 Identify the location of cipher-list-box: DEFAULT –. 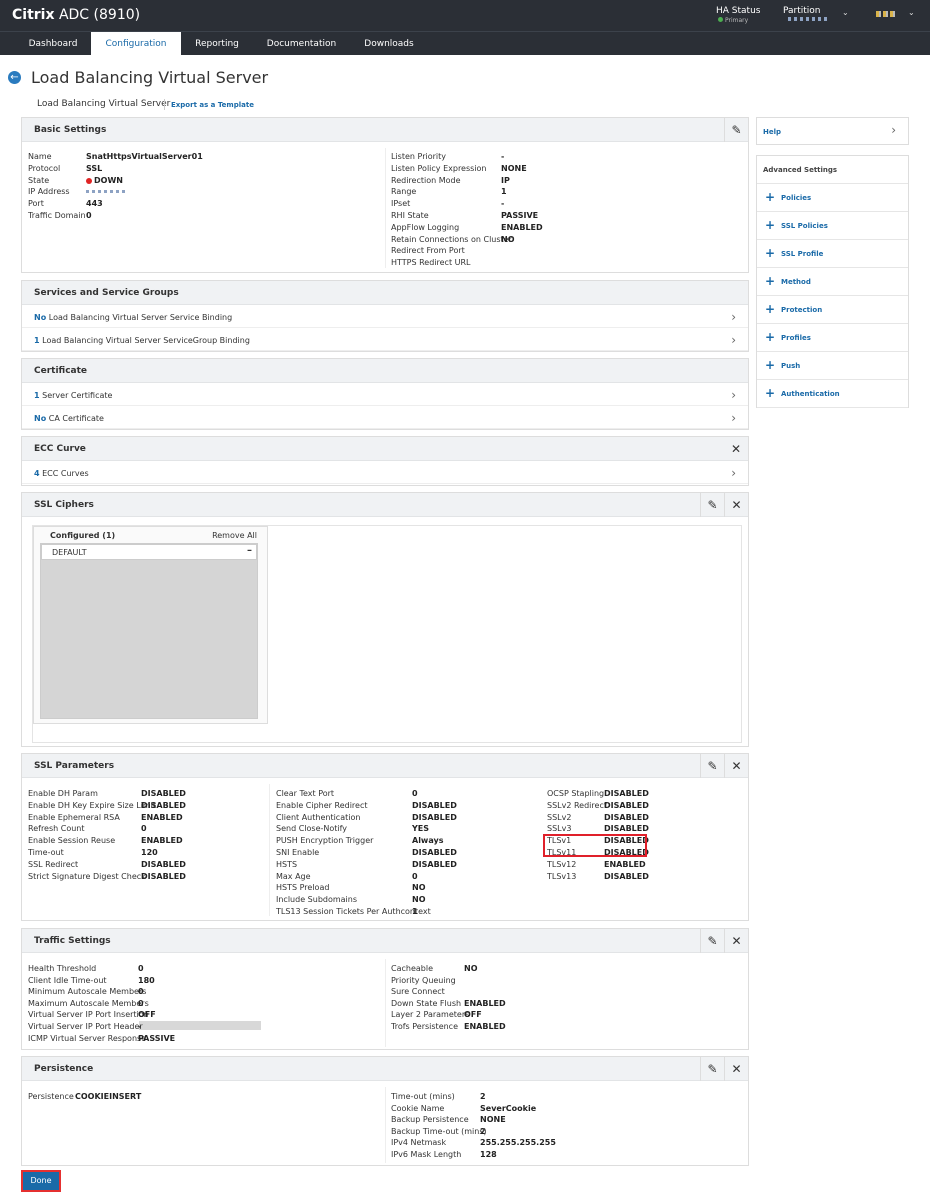
(149, 631).